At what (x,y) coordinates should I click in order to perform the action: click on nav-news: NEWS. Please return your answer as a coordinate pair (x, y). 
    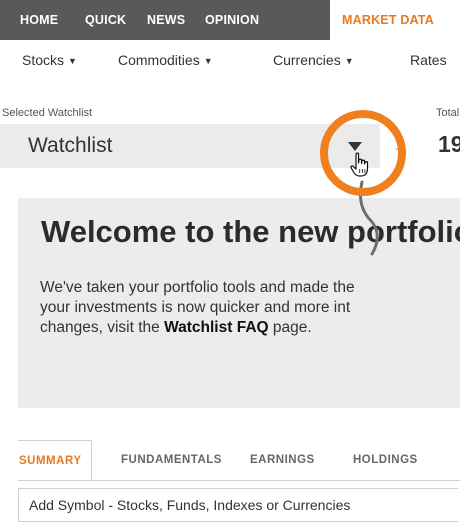
    Looking at the image, I should click on (166, 20).